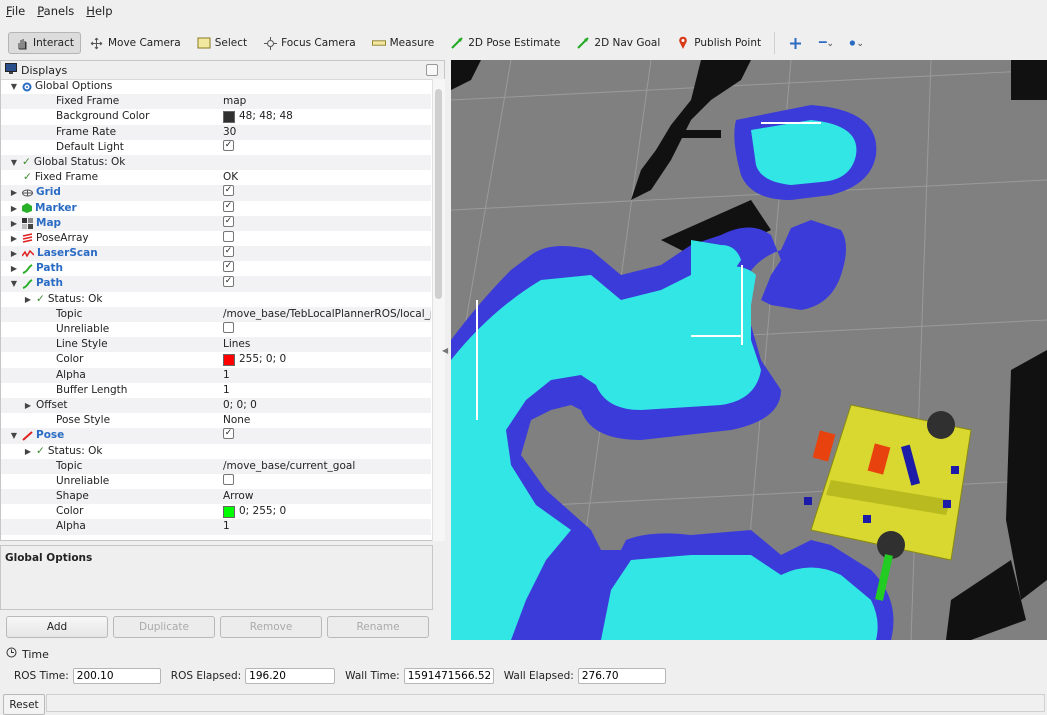 The width and height of the screenshot is (1047, 715). What do you see at coordinates (216, 86) in the screenshot?
I see `display-tree-row: ▼ Global Options` at bounding box center [216, 86].